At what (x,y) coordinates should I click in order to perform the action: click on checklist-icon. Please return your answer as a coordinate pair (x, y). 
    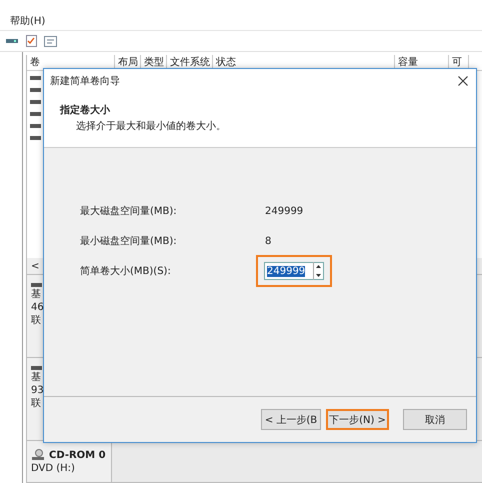
    Looking at the image, I should click on (31, 41).